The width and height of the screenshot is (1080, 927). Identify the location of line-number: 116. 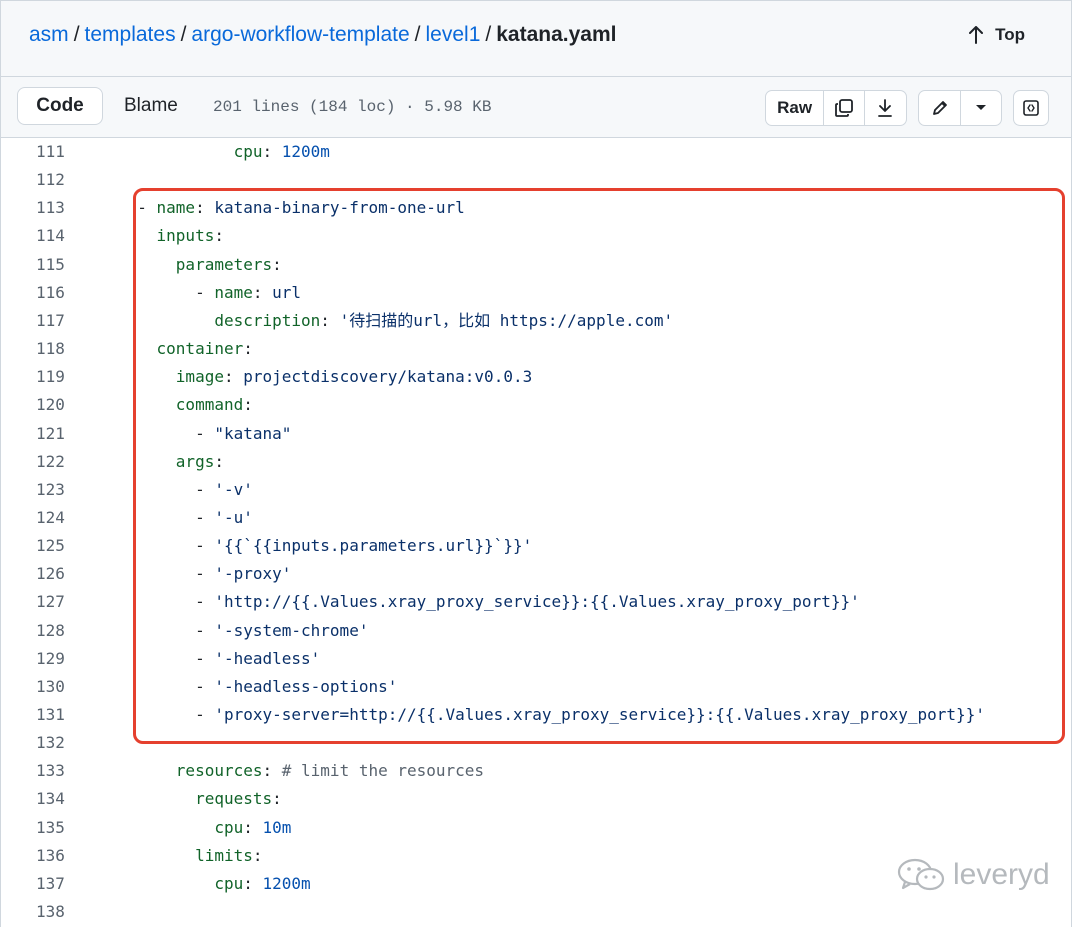
(56, 293).